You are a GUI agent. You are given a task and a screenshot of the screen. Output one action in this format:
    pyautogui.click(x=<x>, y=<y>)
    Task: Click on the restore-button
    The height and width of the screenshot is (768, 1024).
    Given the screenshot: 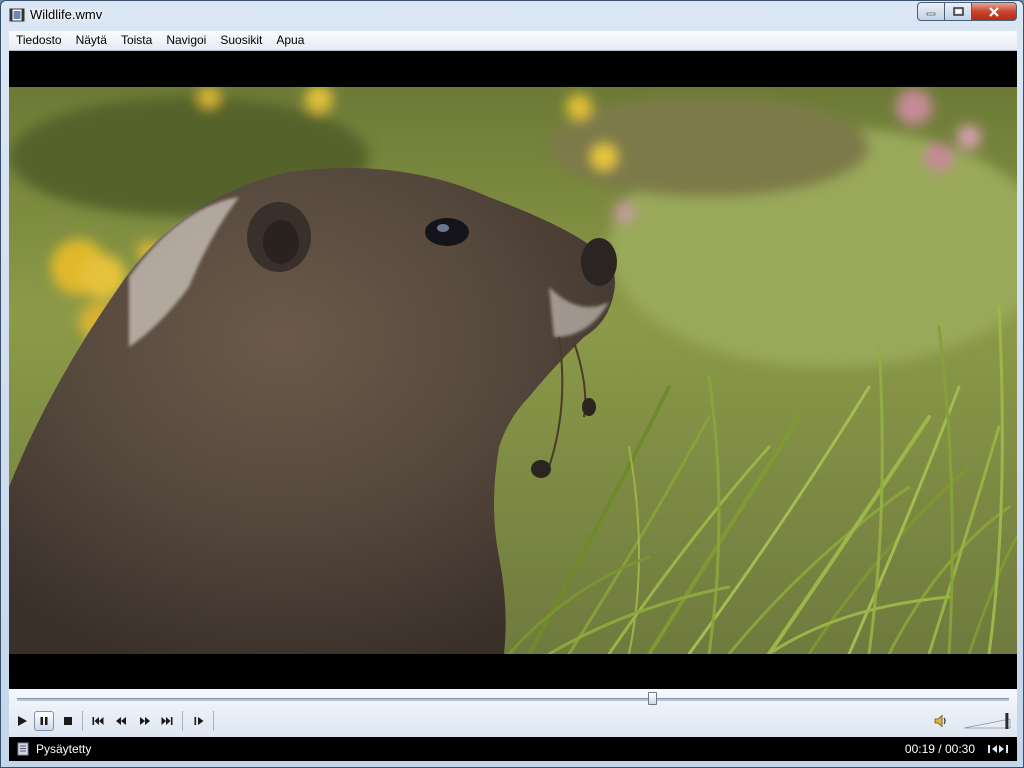 What is the action you would take?
    pyautogui.click(x=957, y=11)
    